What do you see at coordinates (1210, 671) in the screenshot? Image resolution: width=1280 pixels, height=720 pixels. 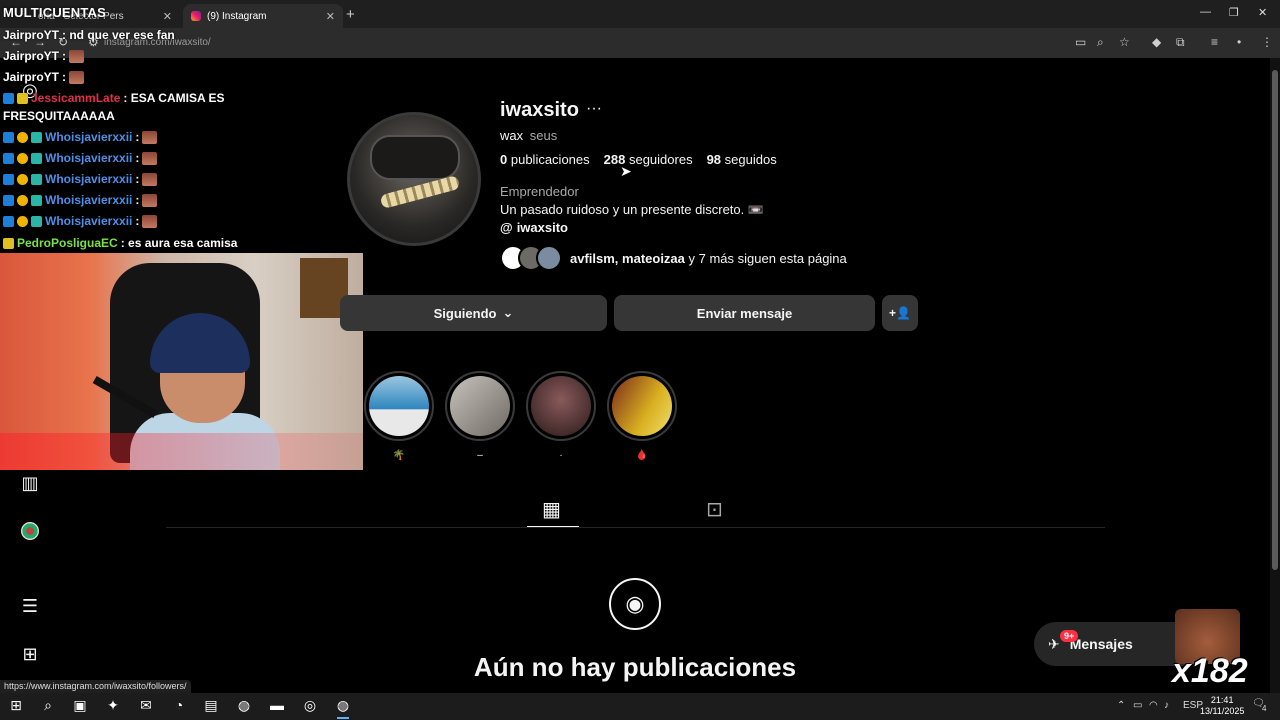 I see `overlay-counter: x182` at bounding box center [1210, 671].